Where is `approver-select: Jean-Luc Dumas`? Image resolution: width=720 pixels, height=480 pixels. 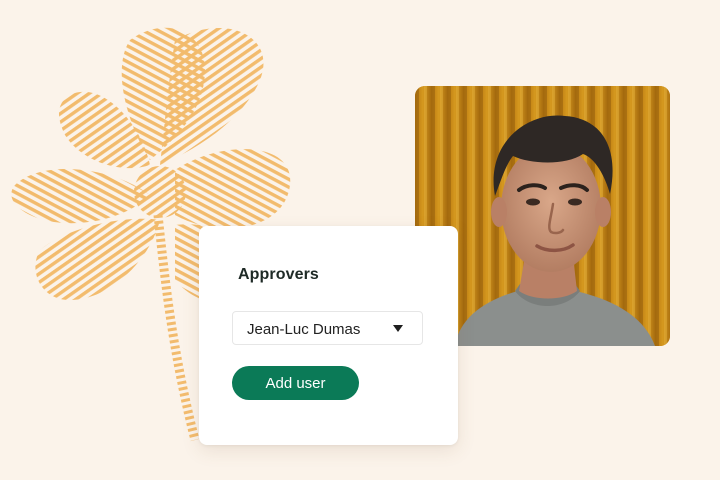 approver-select: Jean-Luc Dumas is located at coordinates (327, 328).